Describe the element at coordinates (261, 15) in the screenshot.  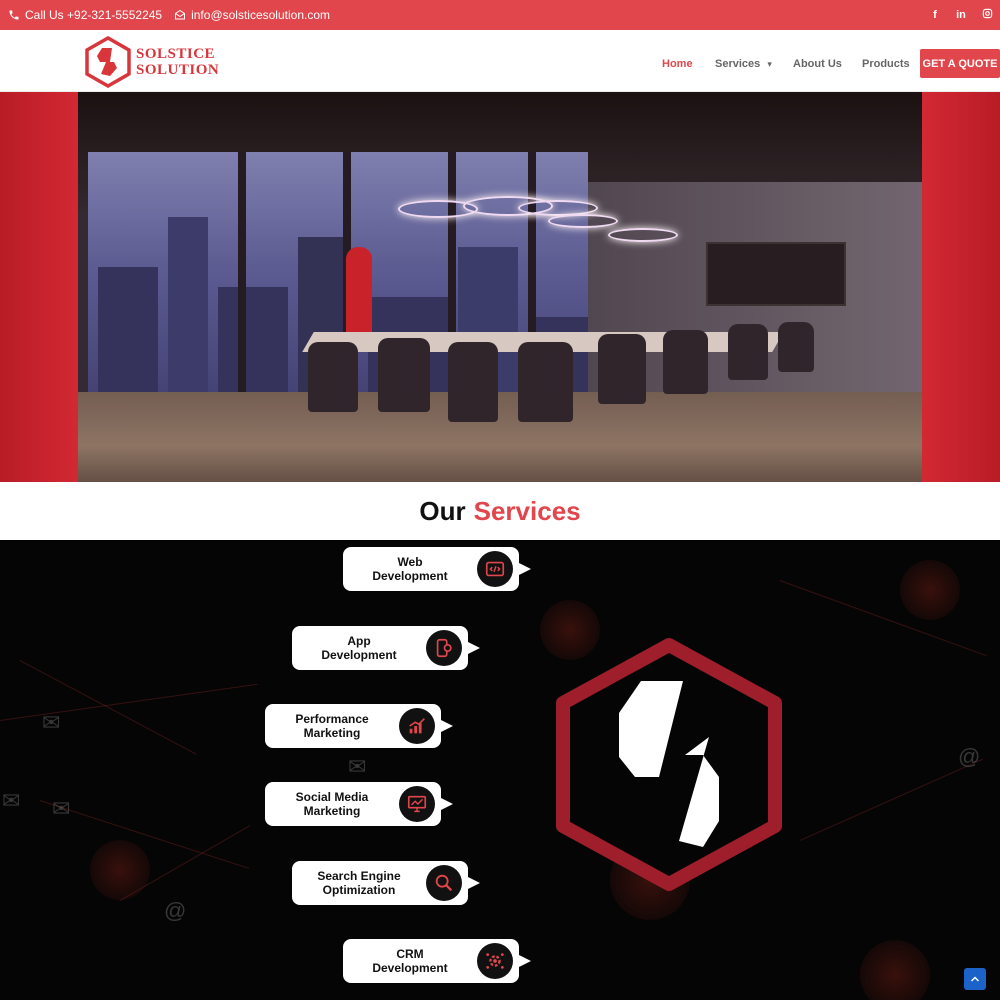
I see `email-text: info@solsticesolution.com` at that location.